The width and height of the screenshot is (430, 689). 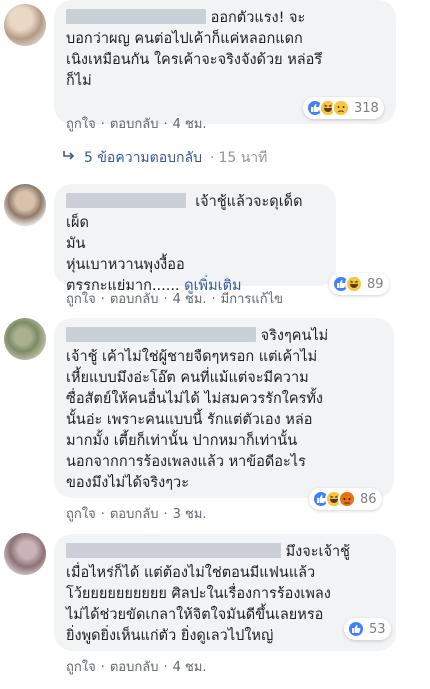 I want to click on haha-icon, so click(x=354, y=284).